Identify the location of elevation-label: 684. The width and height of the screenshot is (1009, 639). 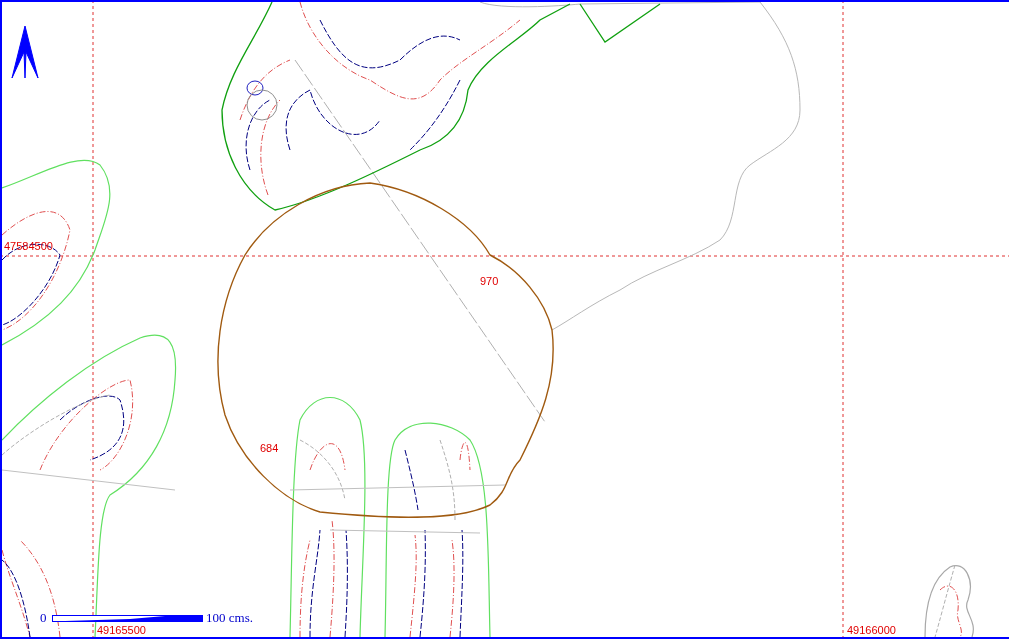
(269, 448).